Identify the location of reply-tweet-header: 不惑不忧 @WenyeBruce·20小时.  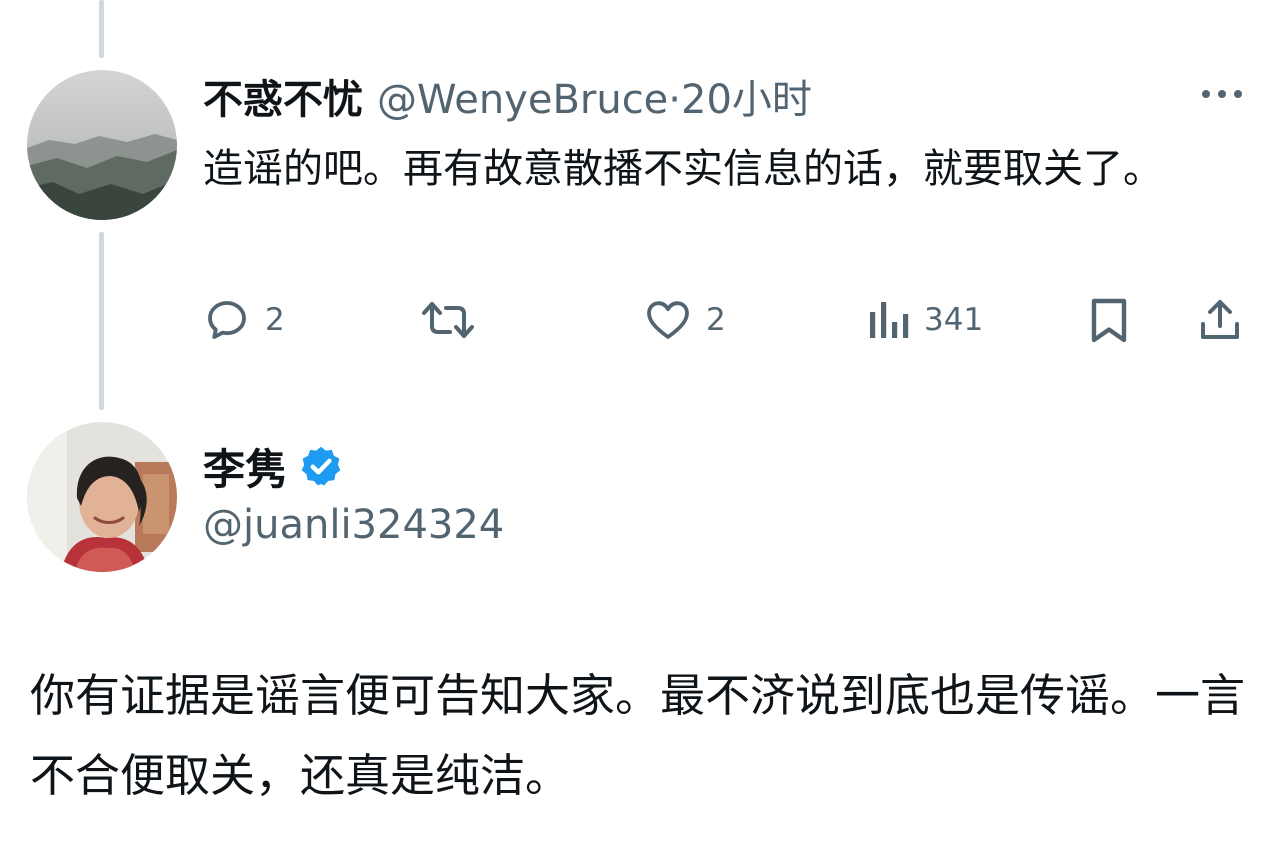
(507, 96).